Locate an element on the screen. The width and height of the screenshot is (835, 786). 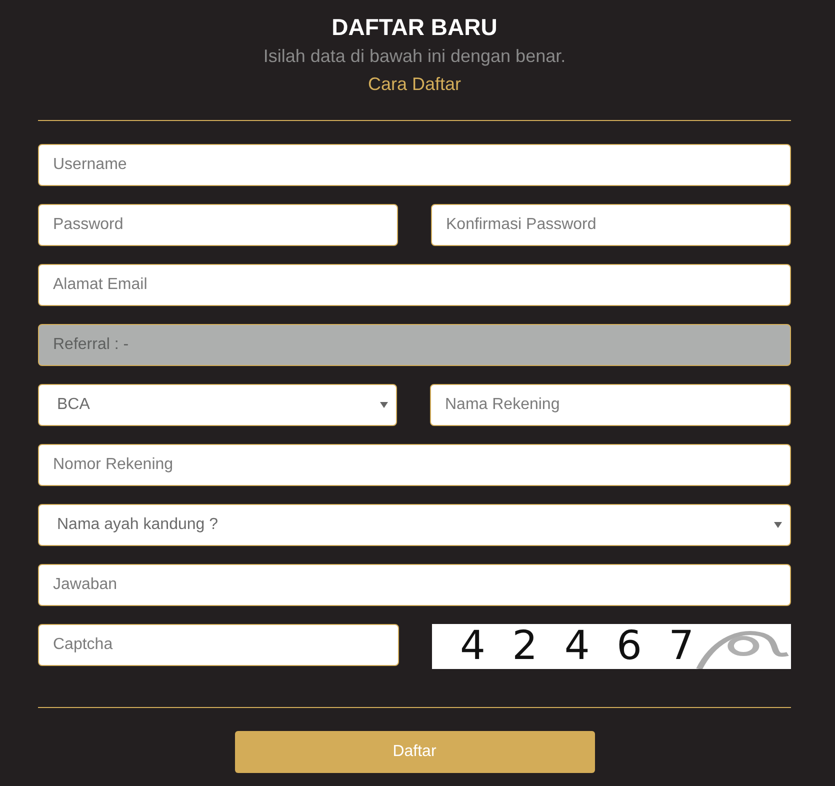
captcha-code: 4 2 4 6 7 is located at coordinates (578, 646).